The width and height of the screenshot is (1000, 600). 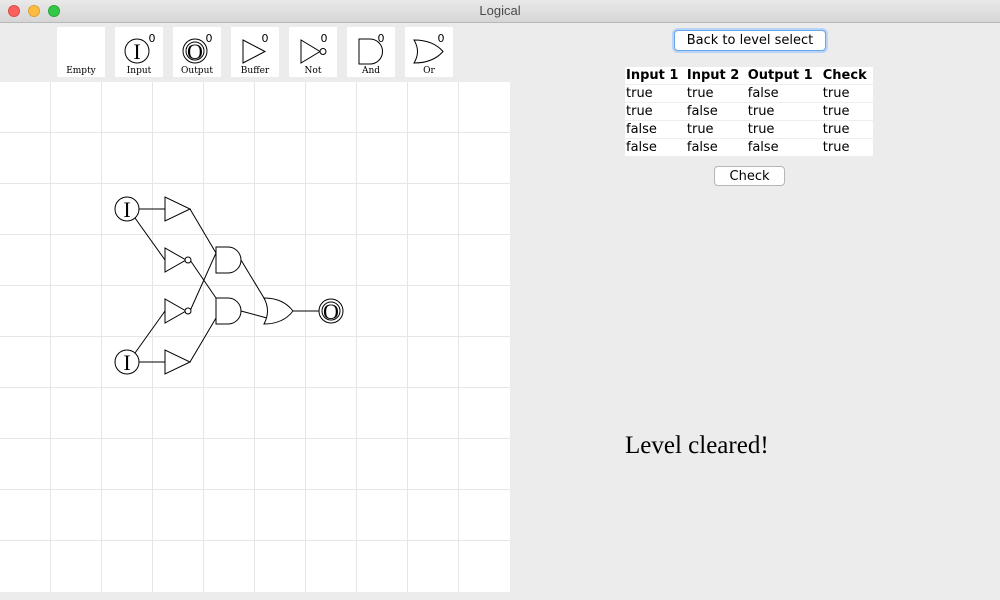 I want to click on palette-empty-button: Empty, so click(x=81, y=52).